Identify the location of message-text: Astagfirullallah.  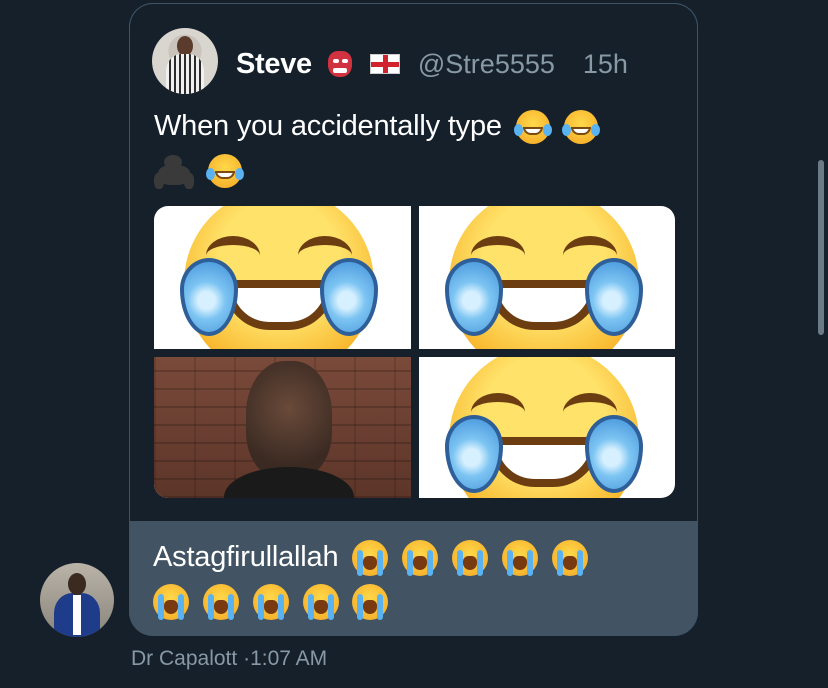
(413, 579).